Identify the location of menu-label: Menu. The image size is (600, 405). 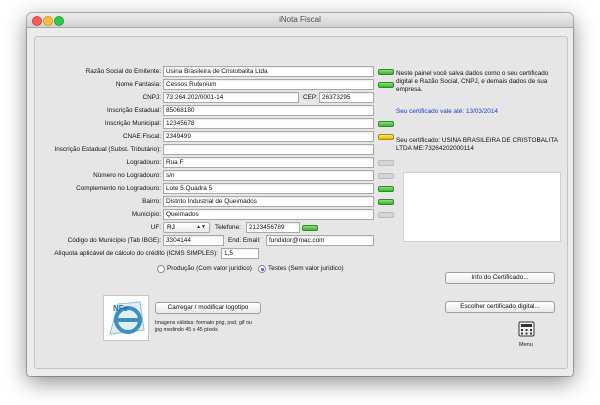
(526, 345).